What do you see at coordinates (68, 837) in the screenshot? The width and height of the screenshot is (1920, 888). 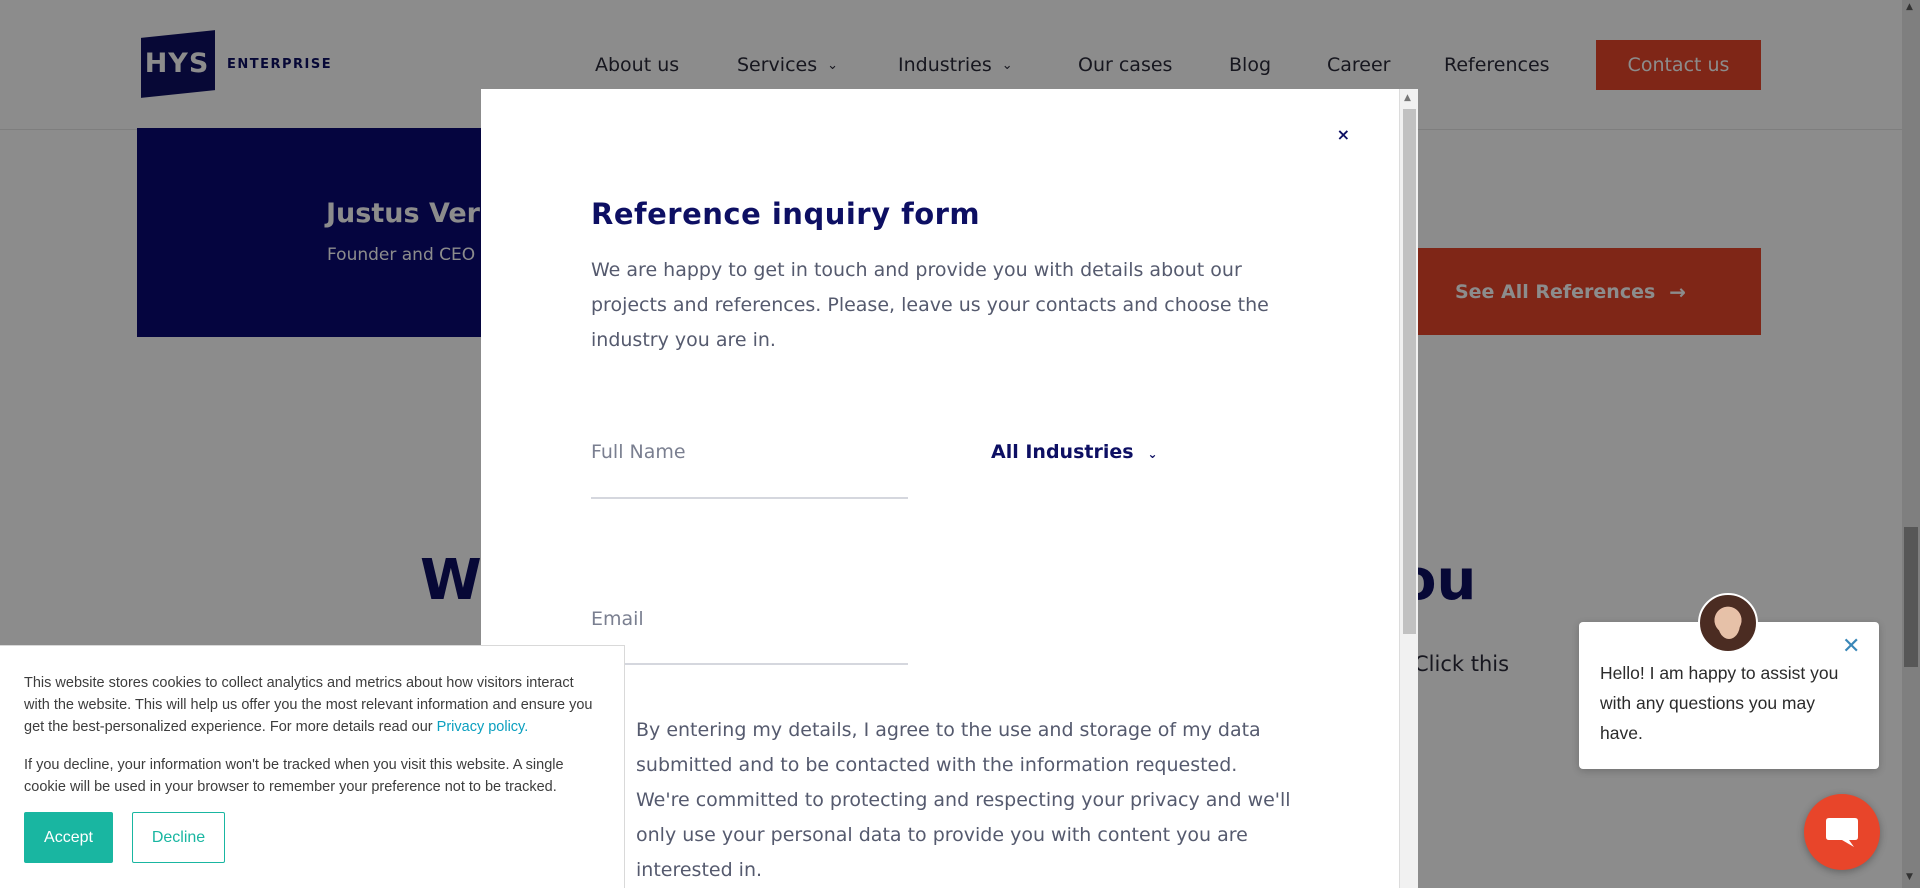 I see `accept-cookies-button: Accept` at bounding box center [68, 837].